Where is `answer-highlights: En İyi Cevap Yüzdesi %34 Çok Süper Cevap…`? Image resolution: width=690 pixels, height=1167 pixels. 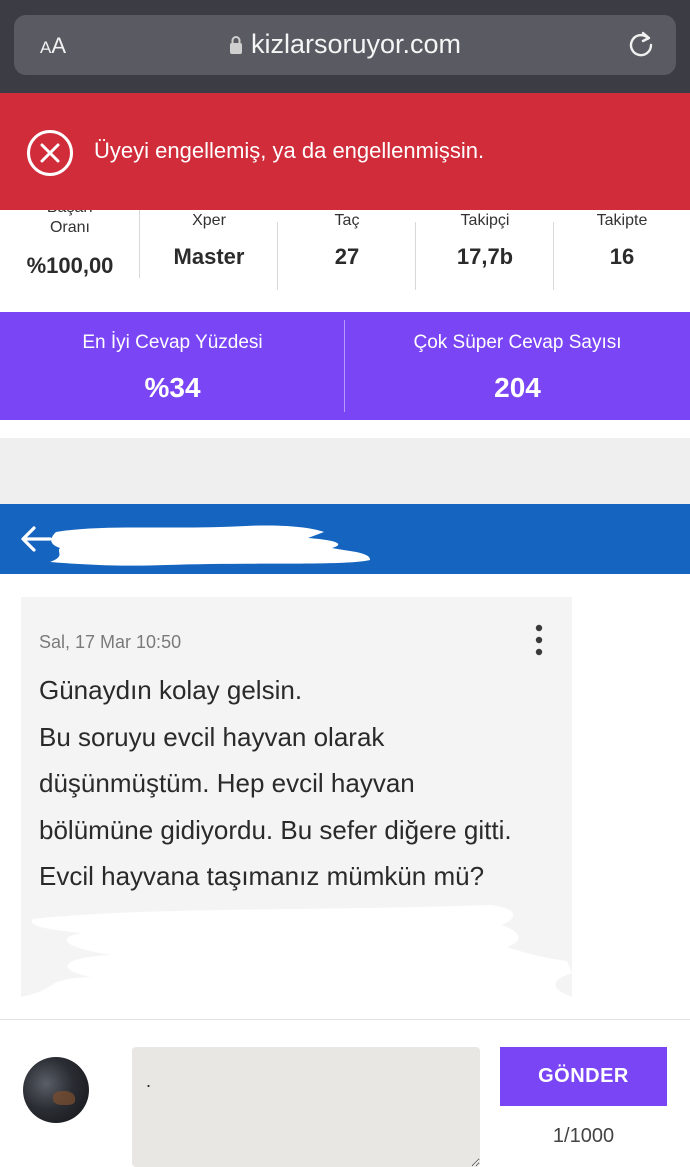 answer-highlights: En İyi Cevap Yüzdesi %34 Çok Süper Cevap… is located at coordinates (345, 366).